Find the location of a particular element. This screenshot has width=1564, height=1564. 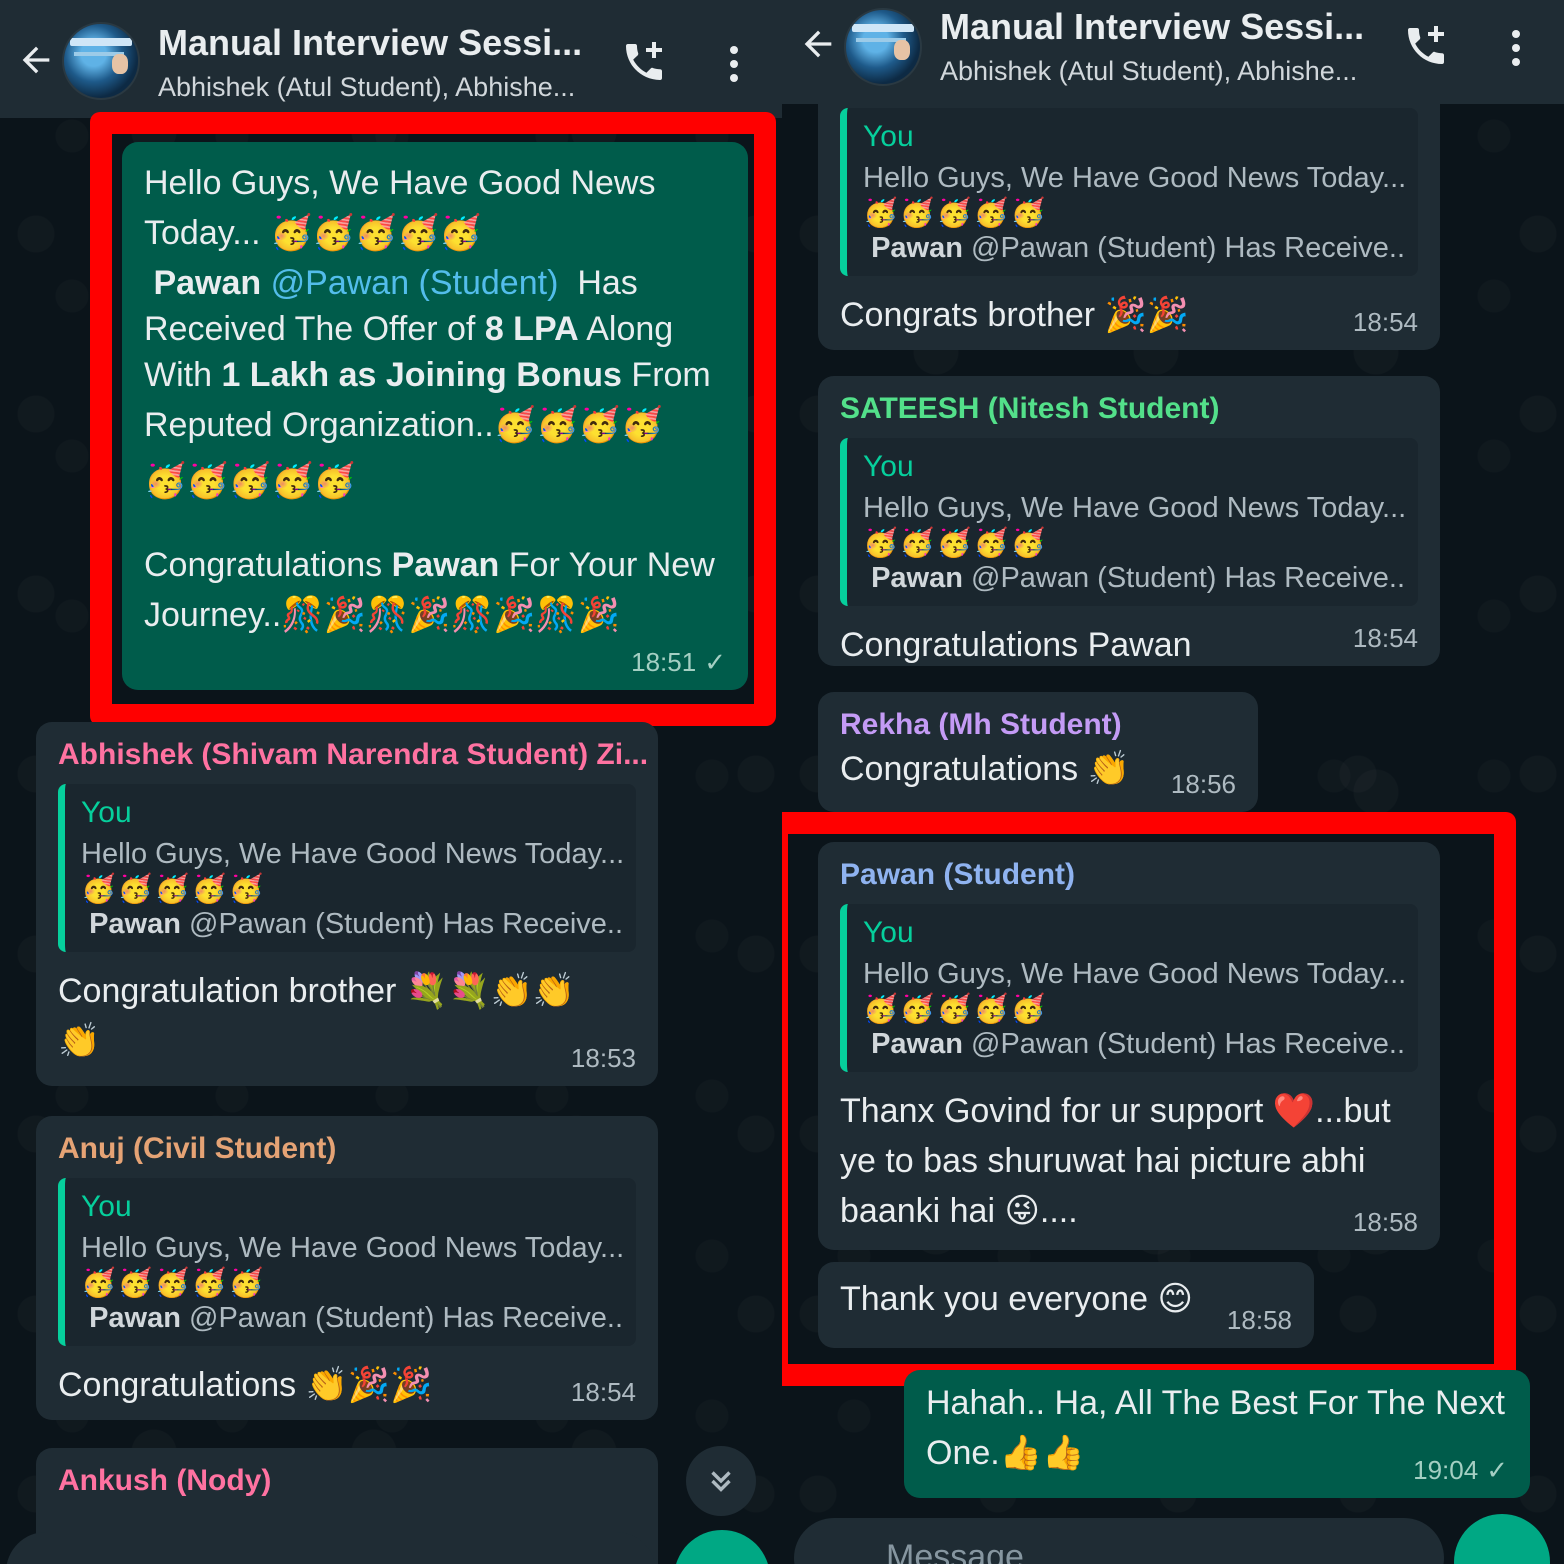

sender-name: Rekha (Mh Student) is located at coordinates (1038, 725).